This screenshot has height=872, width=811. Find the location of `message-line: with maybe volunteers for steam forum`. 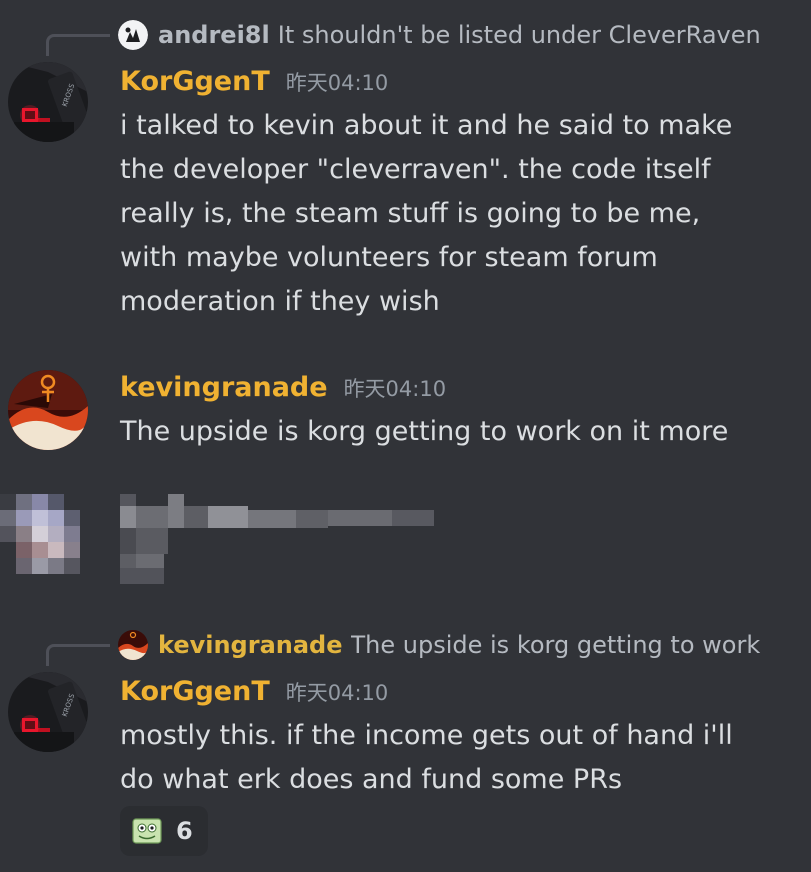

message-line: with maybe volunteers for steam forum is located at coordinates (389, 257).